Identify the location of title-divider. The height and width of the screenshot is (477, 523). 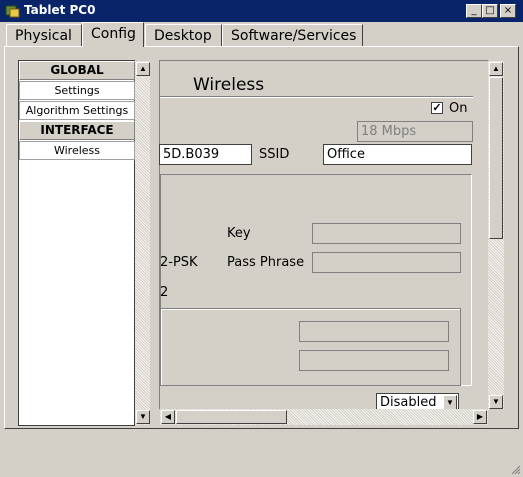
(316, 96).